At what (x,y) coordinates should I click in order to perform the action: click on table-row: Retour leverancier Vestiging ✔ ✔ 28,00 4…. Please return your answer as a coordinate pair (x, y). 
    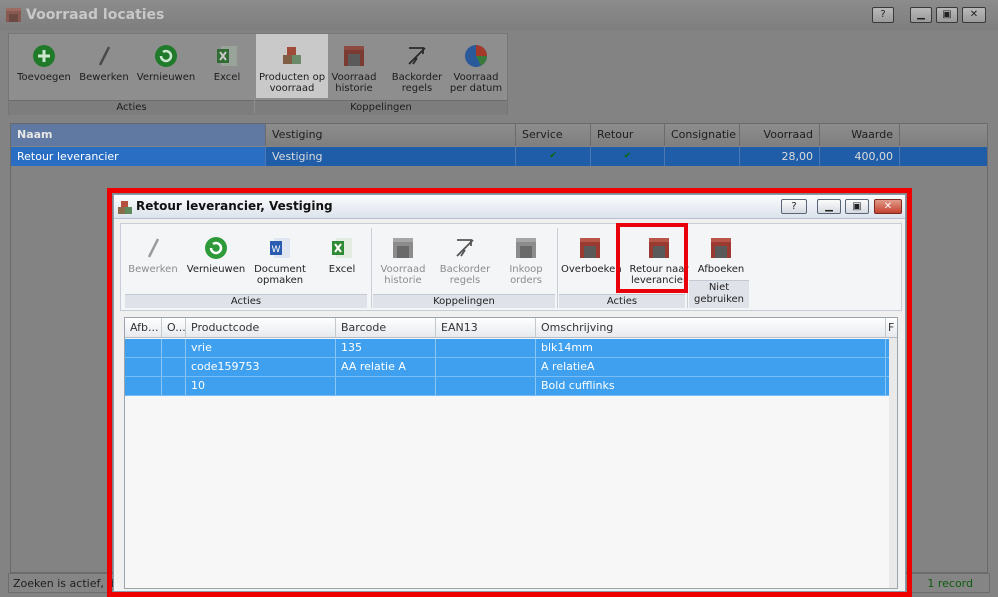
    Looking at the image, I should click on (499, 156).